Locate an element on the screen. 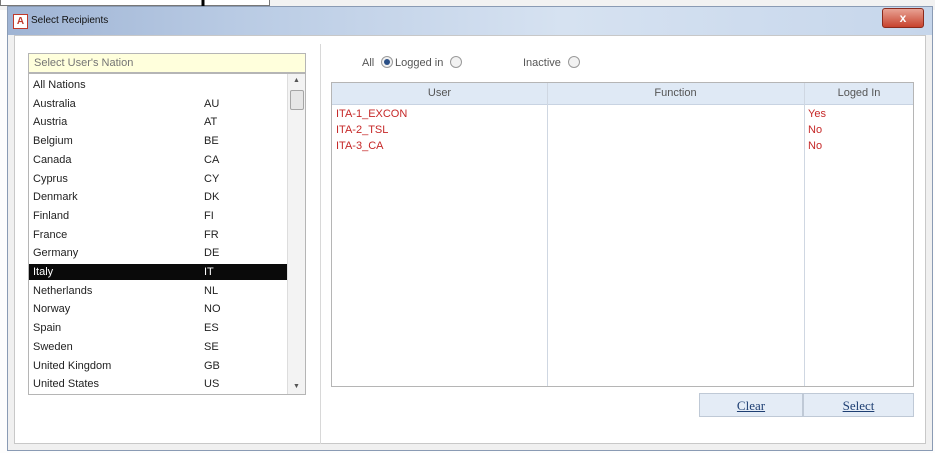 The height and width of the screenshot is (453, 935). pane-divider is located at coordinates (320, 244).